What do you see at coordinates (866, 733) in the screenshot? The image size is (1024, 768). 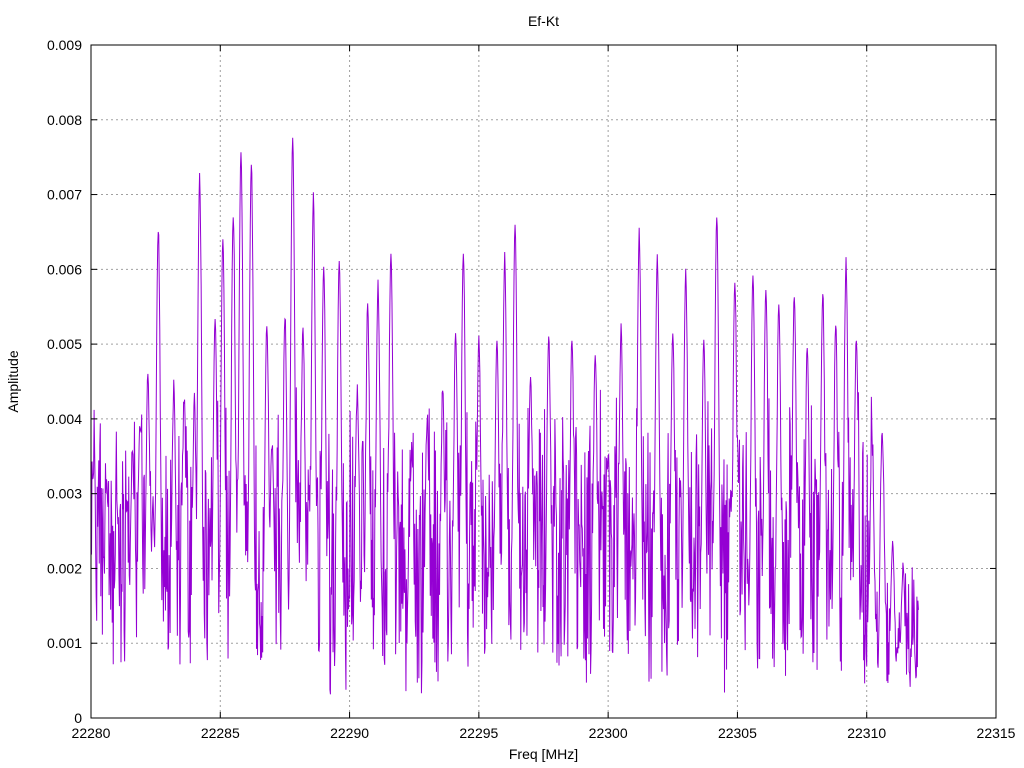 I see `x-tick-label: 22310` at bounding box center [866, 733].